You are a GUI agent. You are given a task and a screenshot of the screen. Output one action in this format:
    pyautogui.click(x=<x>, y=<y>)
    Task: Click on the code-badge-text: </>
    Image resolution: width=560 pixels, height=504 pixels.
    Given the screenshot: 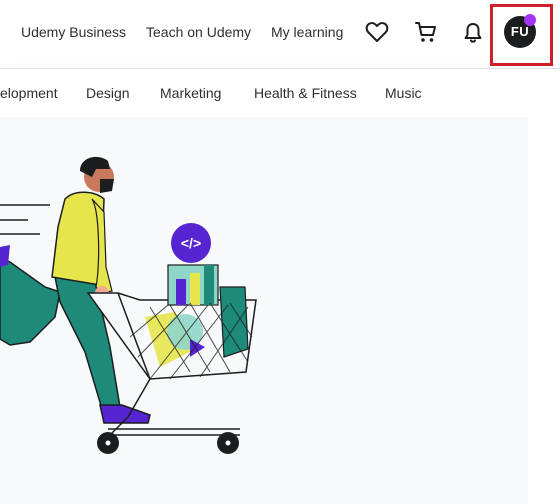 What is the action you would take?
    pyautogui.click(x=191, y=243)
    